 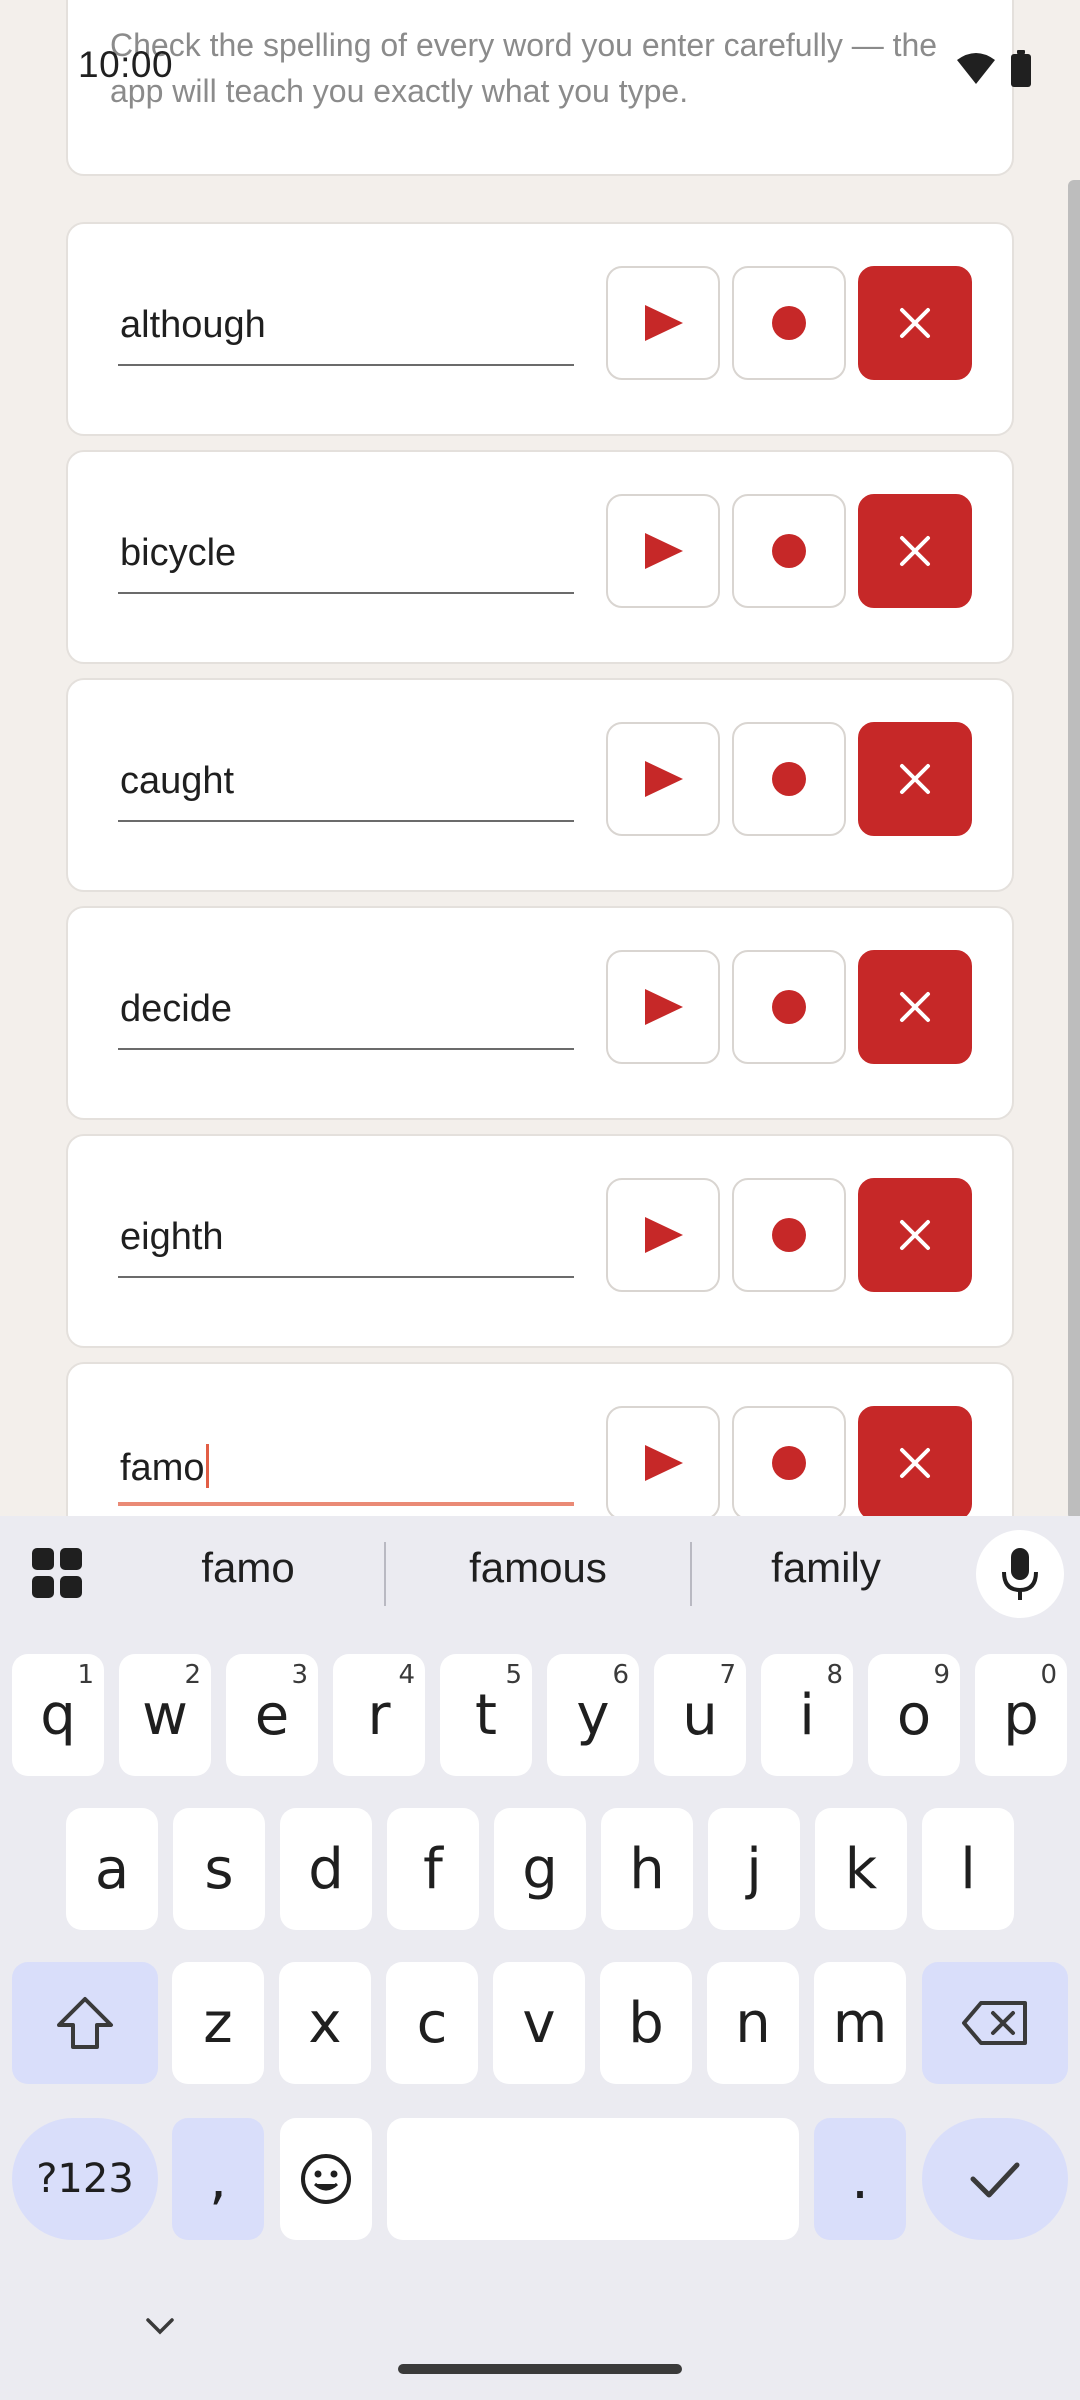 I want to click on enter-key, so click(x=995, y=2179).